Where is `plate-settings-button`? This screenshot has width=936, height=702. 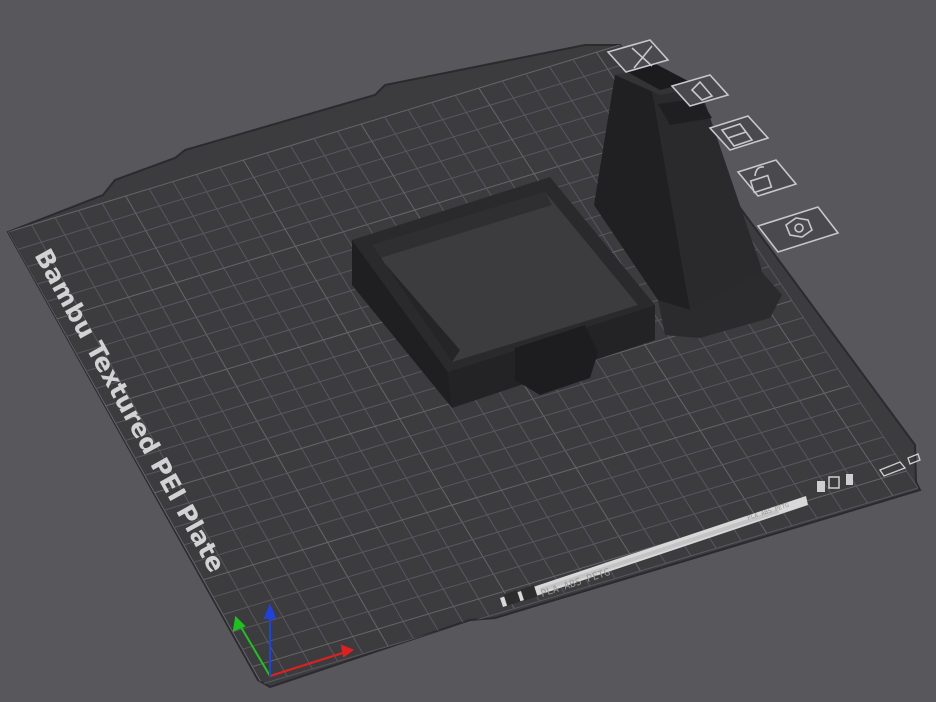
plate-settings-button is located at coordinates (798, 229).